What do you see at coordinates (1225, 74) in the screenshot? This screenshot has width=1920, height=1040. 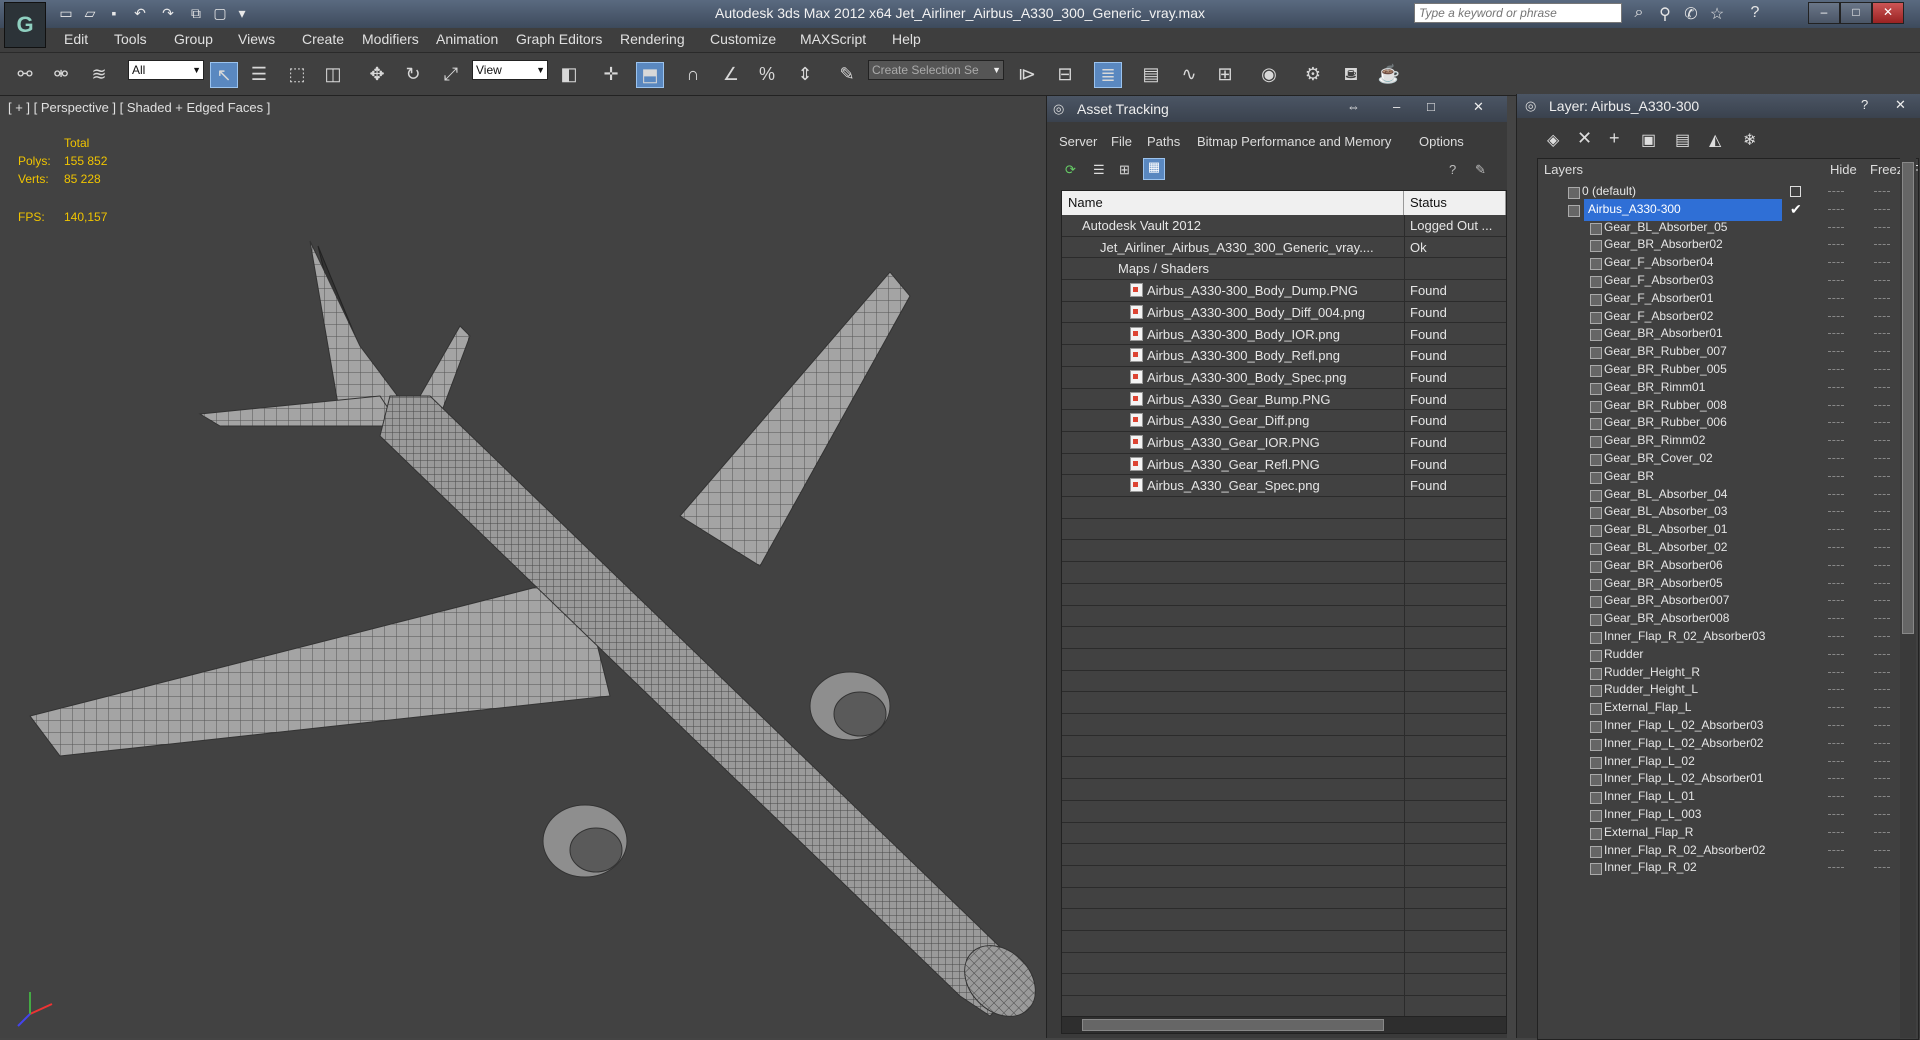 I see `schematic-view-icon: ⊞` at bounding box center [1225, 74].